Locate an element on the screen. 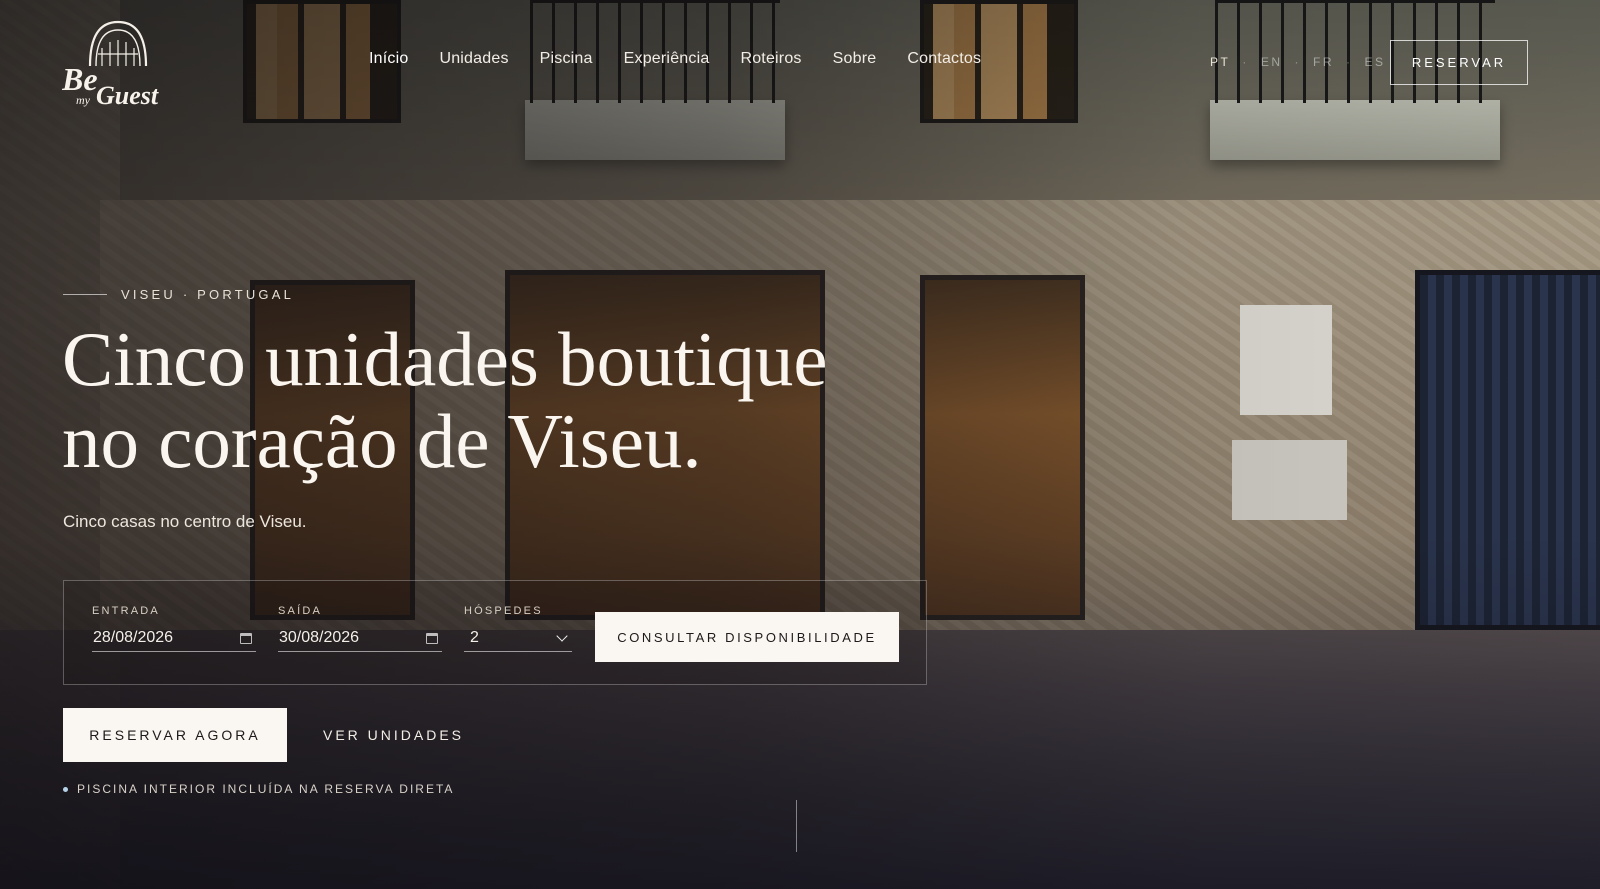  nav-link-piscina: Piscina is located at coordinates (566, 59).